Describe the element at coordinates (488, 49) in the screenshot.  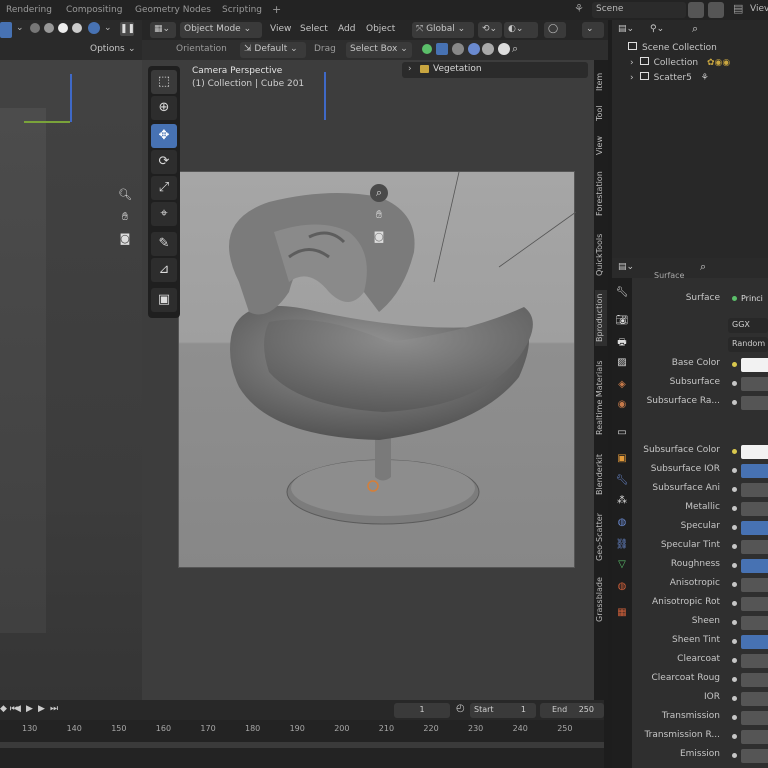
I see `overlay-icon` at that location.